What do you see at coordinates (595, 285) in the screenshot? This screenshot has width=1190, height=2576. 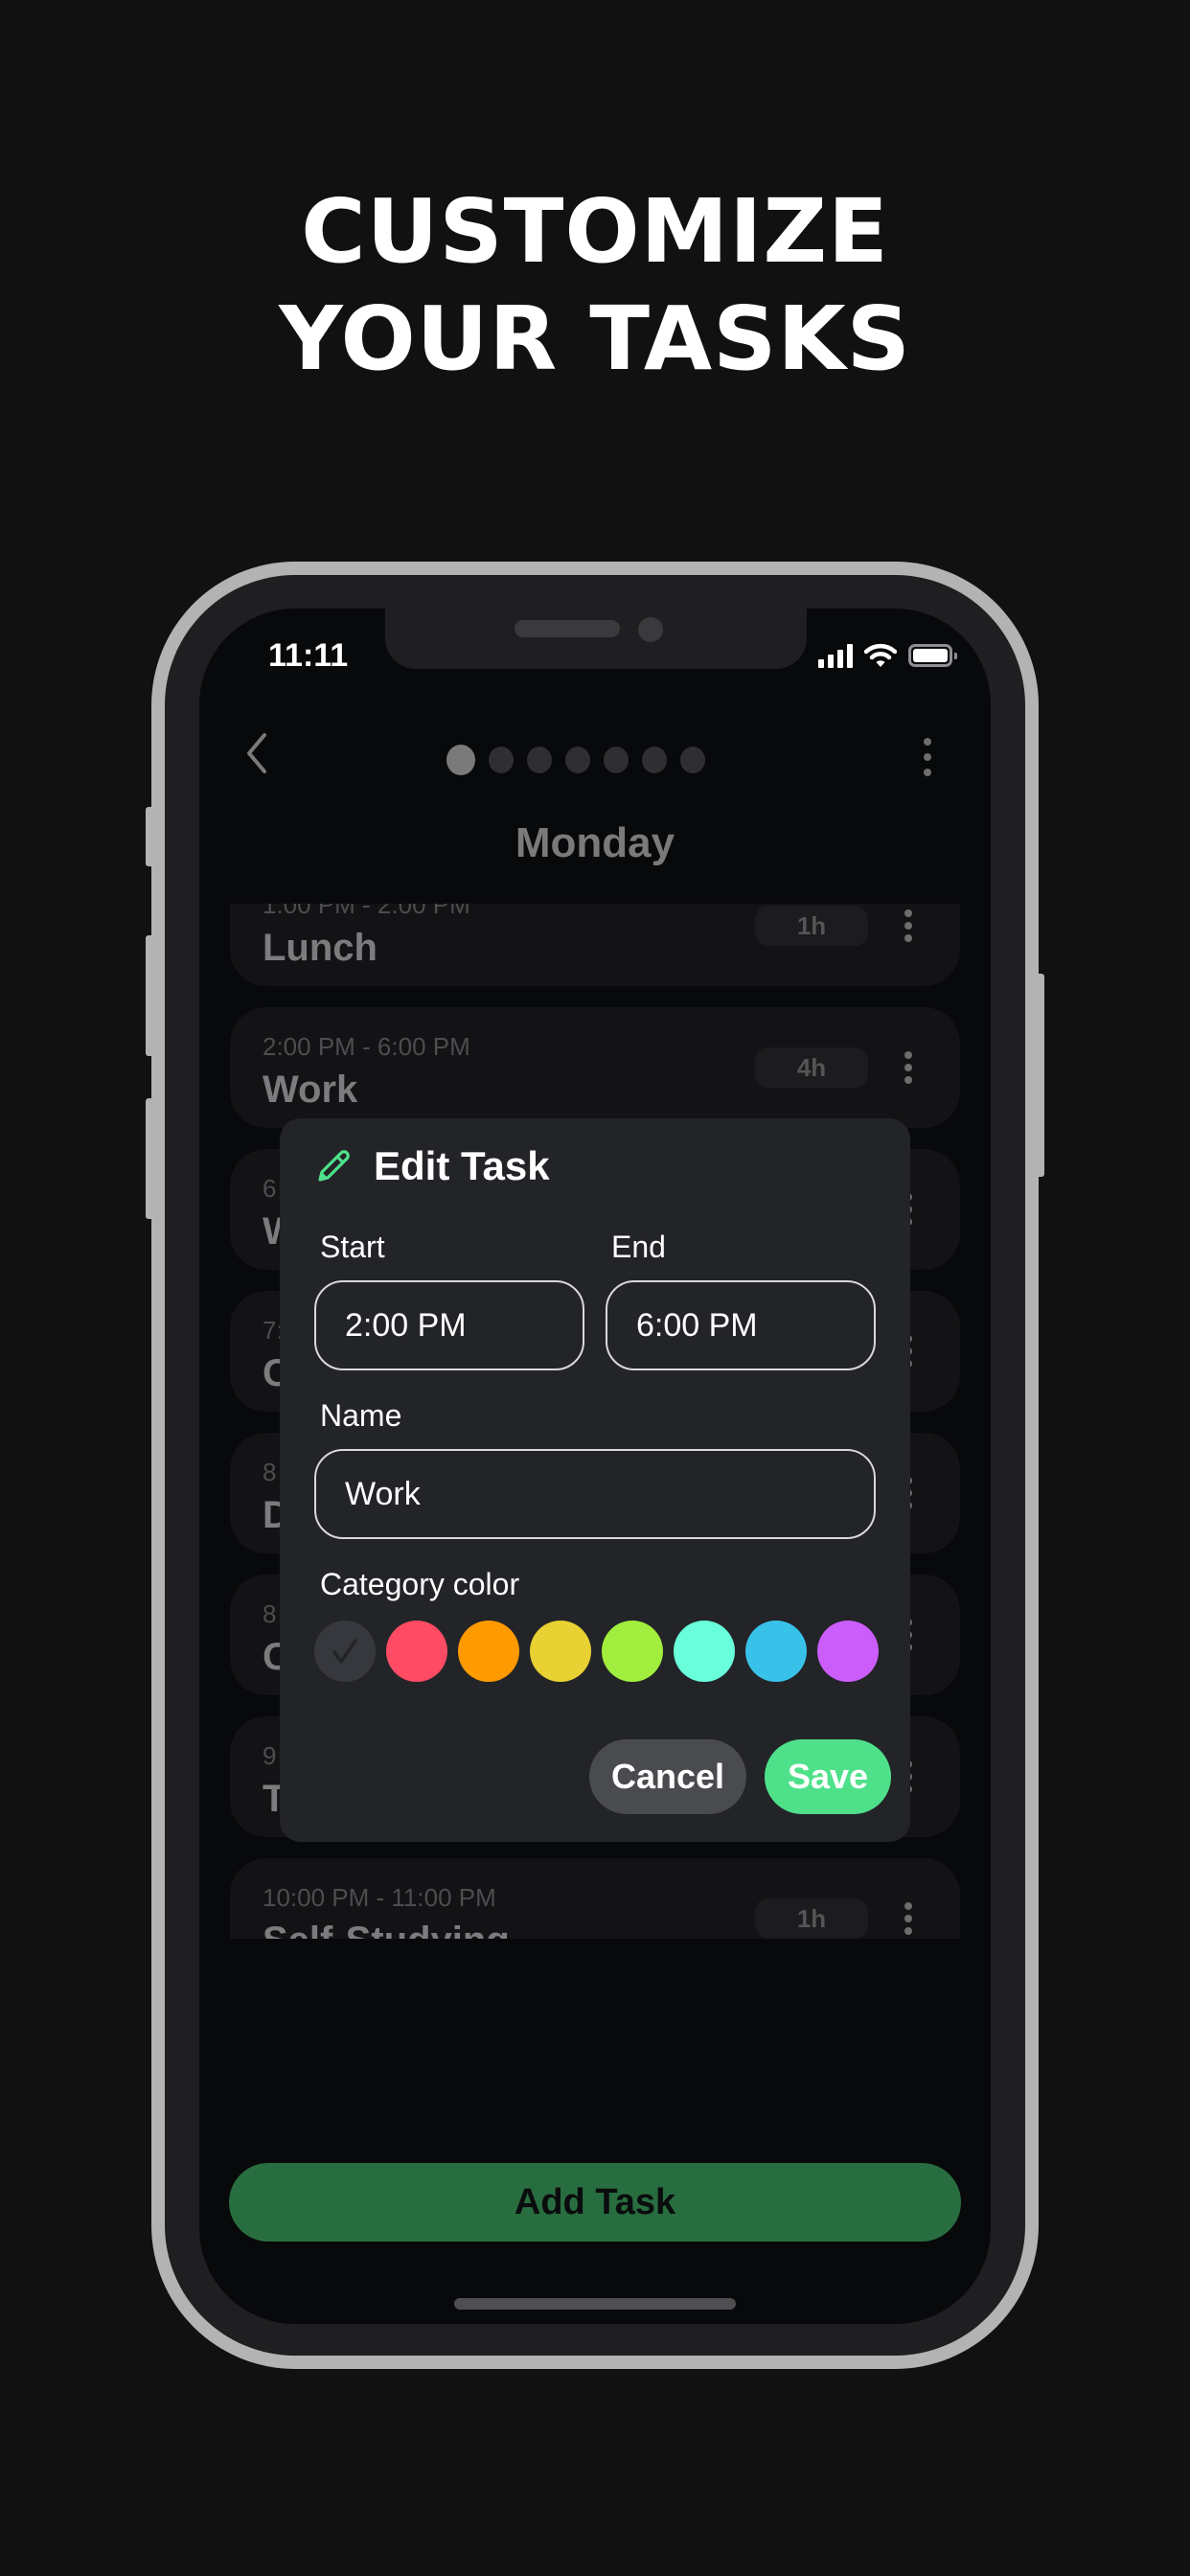 I see `headline: CUSTOMIZE YOUR TASKS` at bounding box center [595, 285].